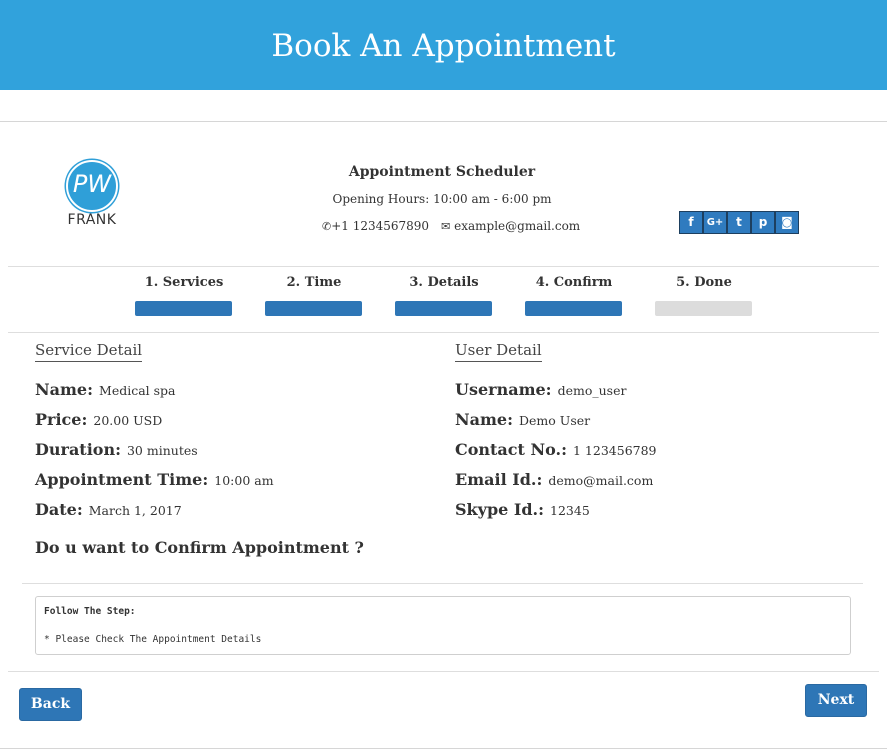  I want to click on confirm-question: Do u want to Confirm Appointment ?, so click(199, 547).